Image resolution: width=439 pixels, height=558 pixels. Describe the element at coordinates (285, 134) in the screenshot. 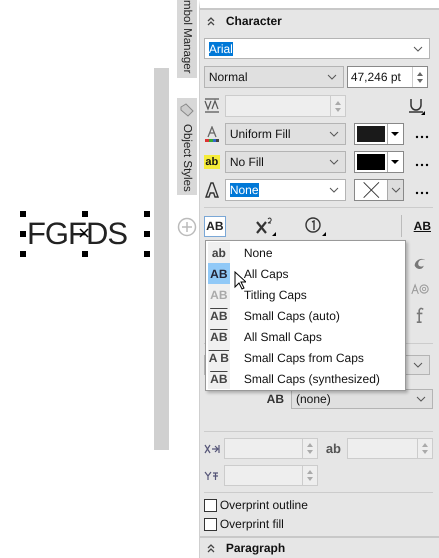

I see `fill-type-dropdown: Uniform Fill` at that location.